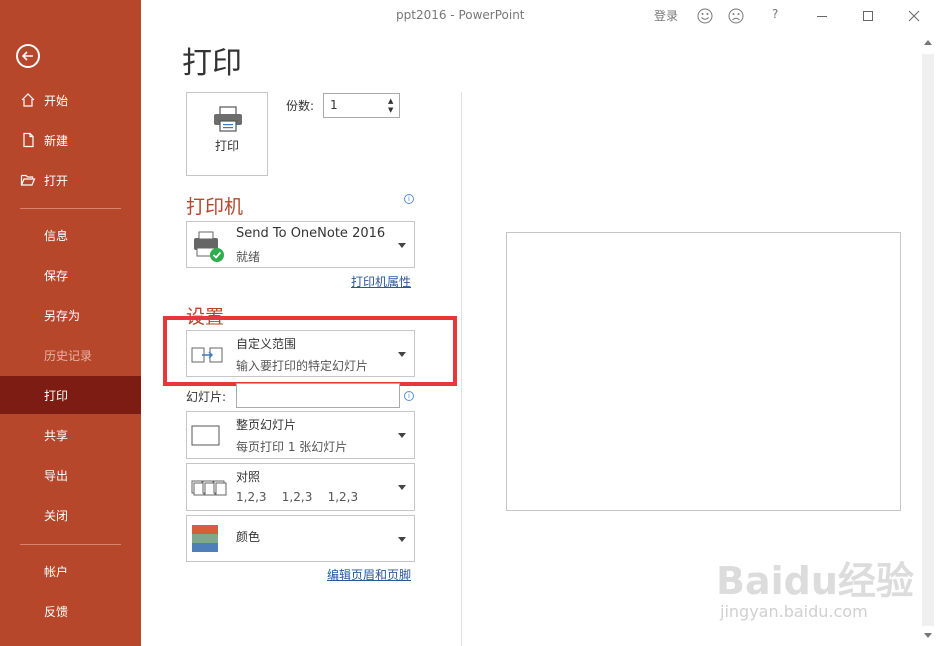 This screenshot has width=938, height=646. What do you see at coordinates (205, 538) in the screenshot?
I see `color-icon` at bounding box center [205, 538].